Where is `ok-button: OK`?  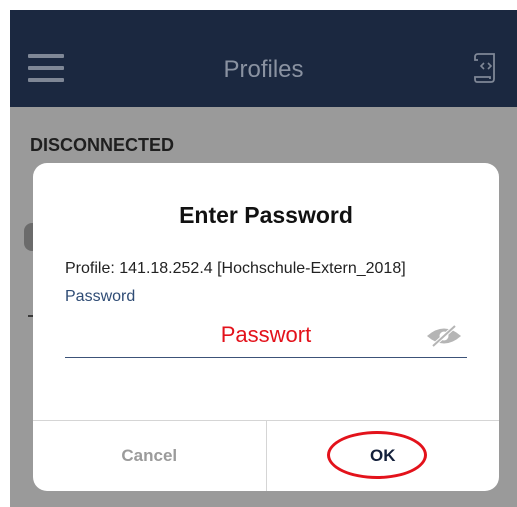
ok-button: OK is located at coordinates (383, 456).